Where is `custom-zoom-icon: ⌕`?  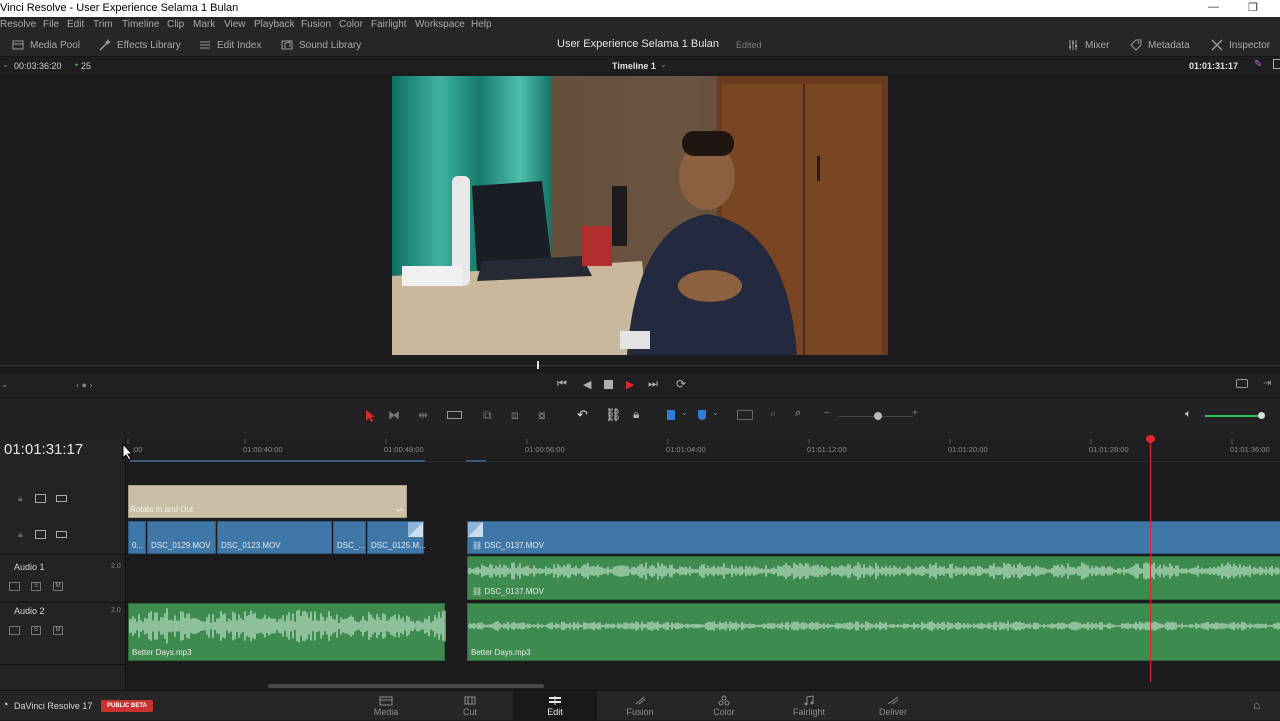
custom-zoom-icon: ⌕ is located at coordinates (798, 413).